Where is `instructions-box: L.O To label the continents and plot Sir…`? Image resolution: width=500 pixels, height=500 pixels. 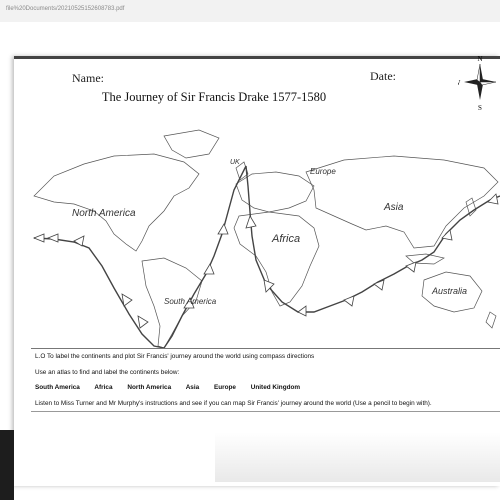
instructions-box: L.O To label the continents and plot Sir… is located at coordinates (265, 380).